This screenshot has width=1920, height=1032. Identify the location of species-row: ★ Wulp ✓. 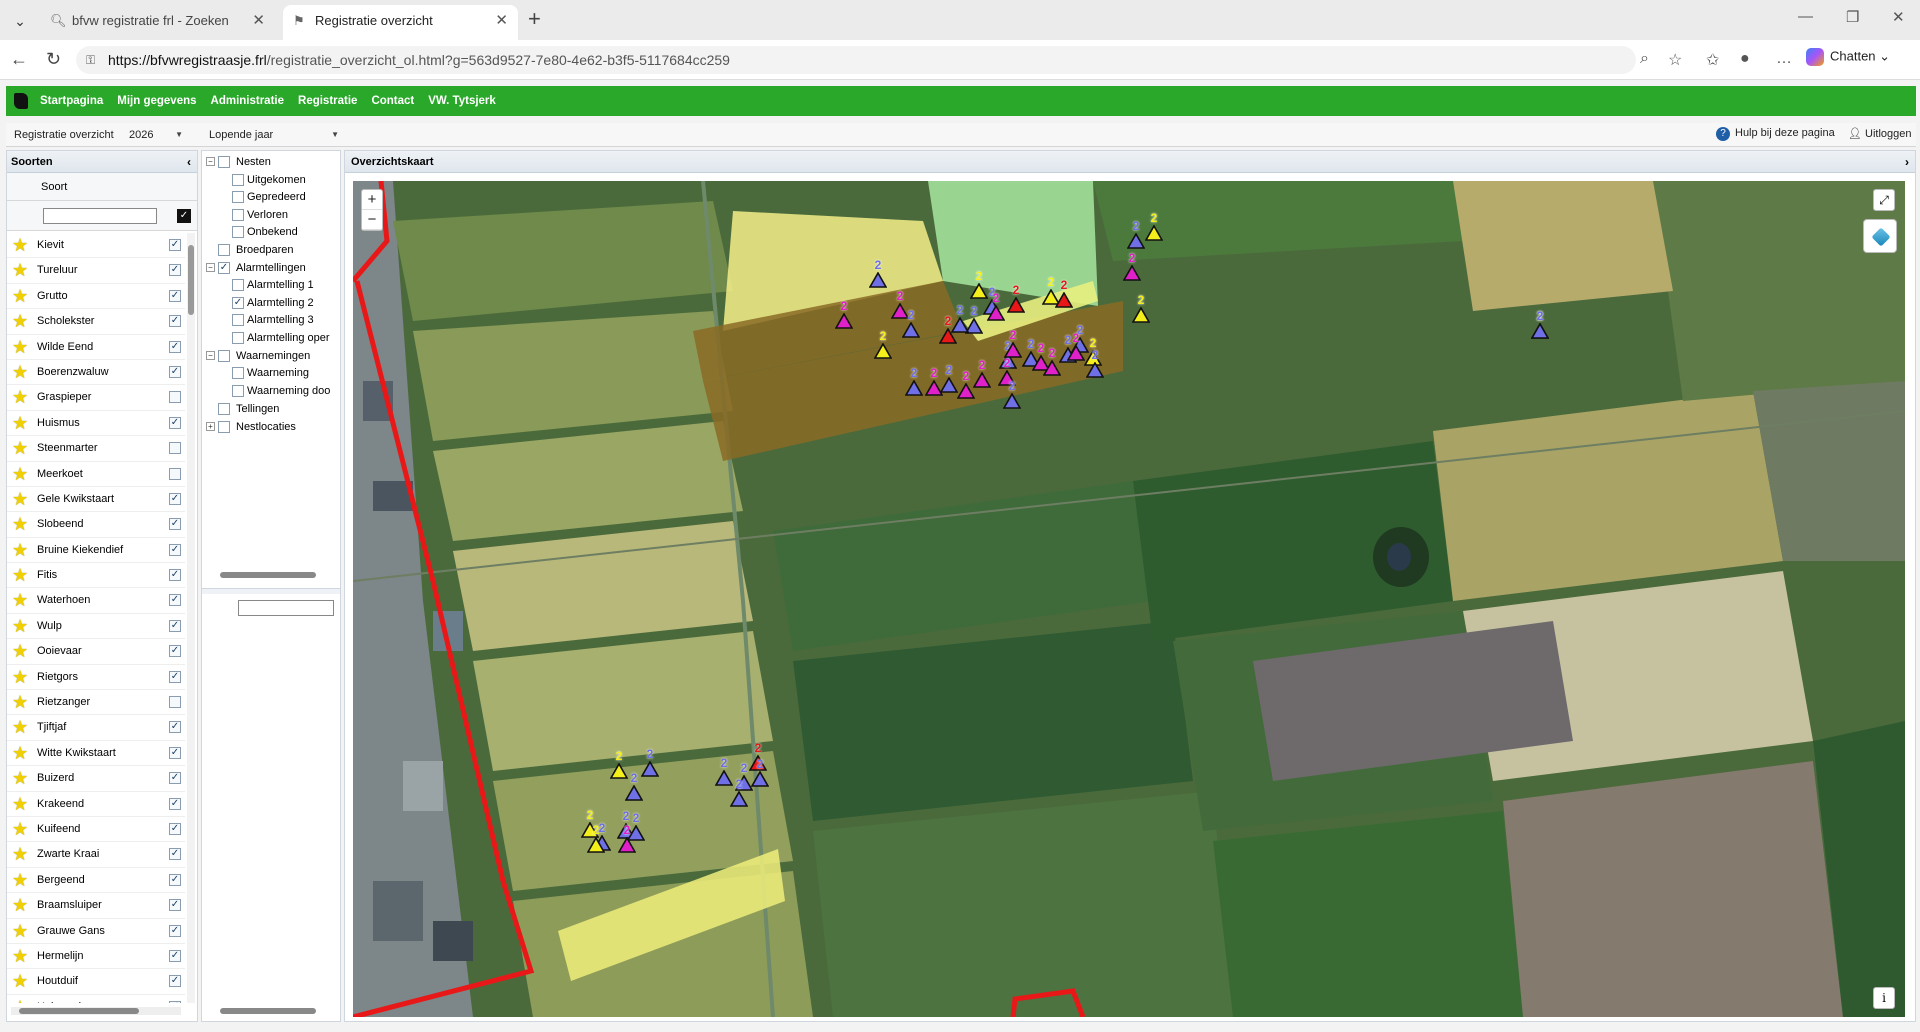
(96, 627).